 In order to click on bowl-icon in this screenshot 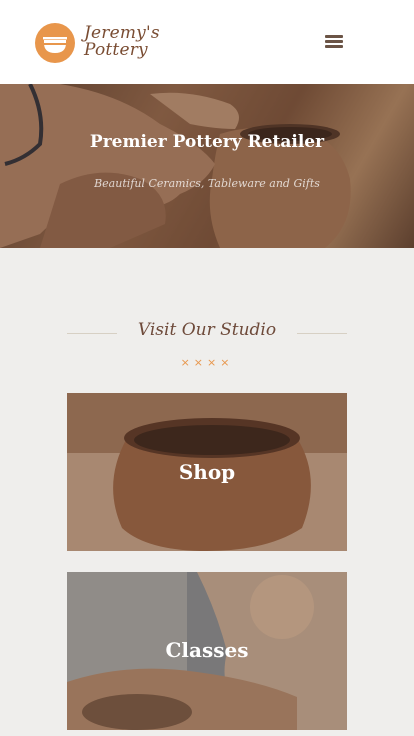, I will do `click(55, 43)`.